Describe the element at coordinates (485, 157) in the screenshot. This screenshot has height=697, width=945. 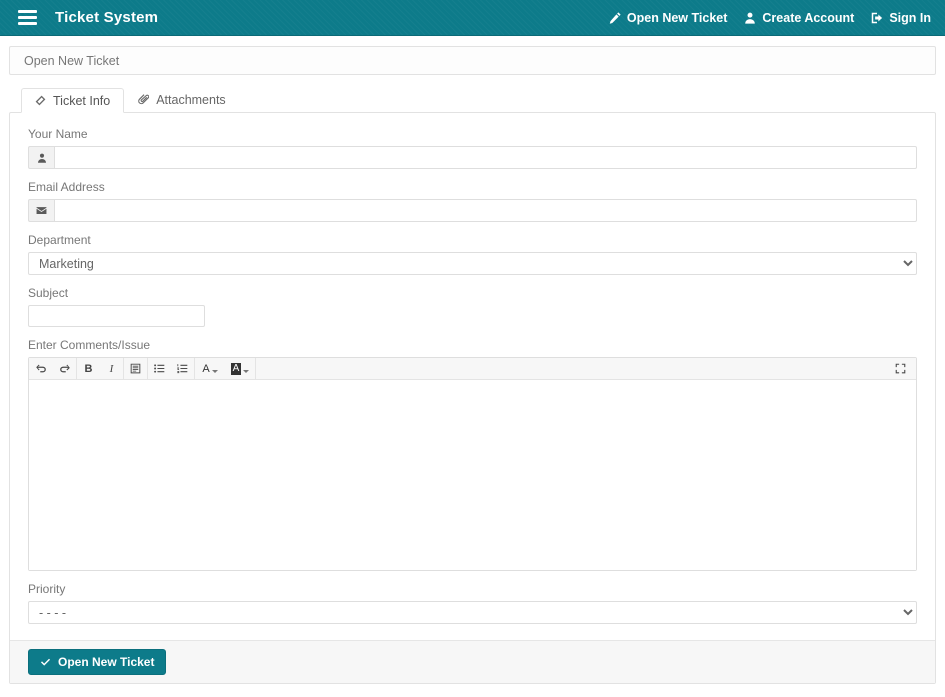
I see `your-name-input` at that location.